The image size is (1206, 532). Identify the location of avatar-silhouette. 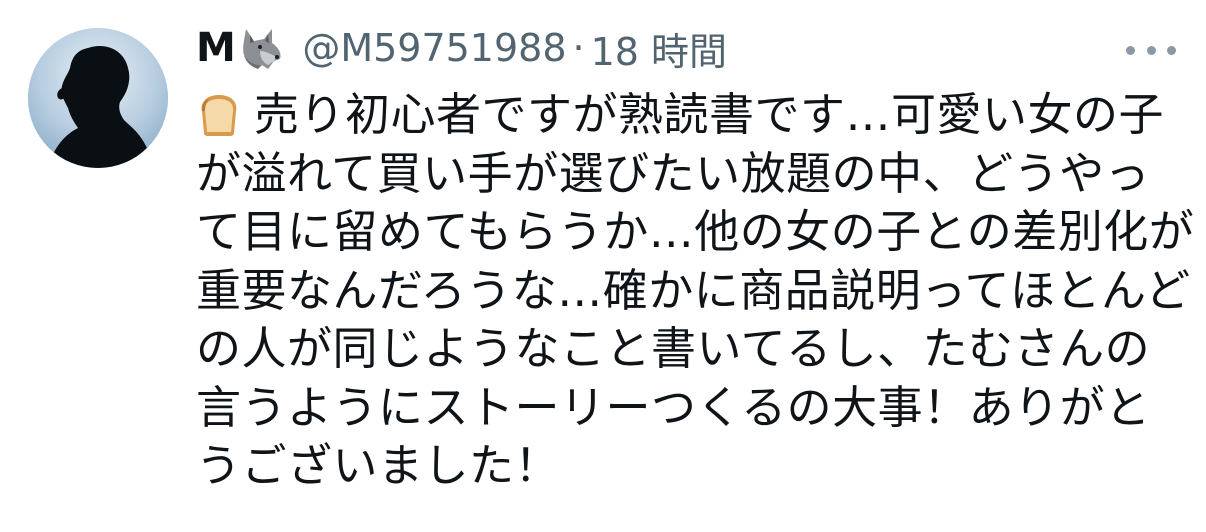
(98, 98).